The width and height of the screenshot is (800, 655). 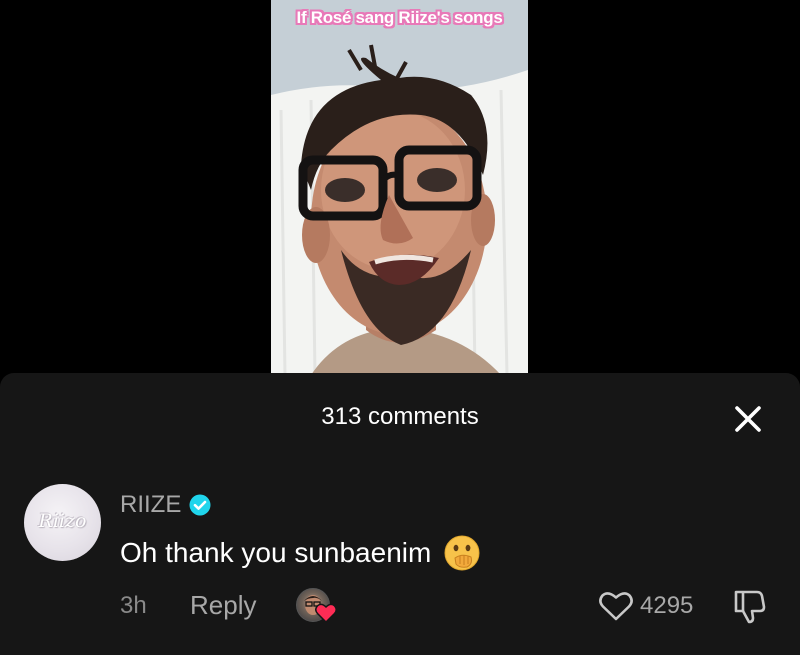 I want to click on username-row: RIIZE, so click(x=165, y=505).